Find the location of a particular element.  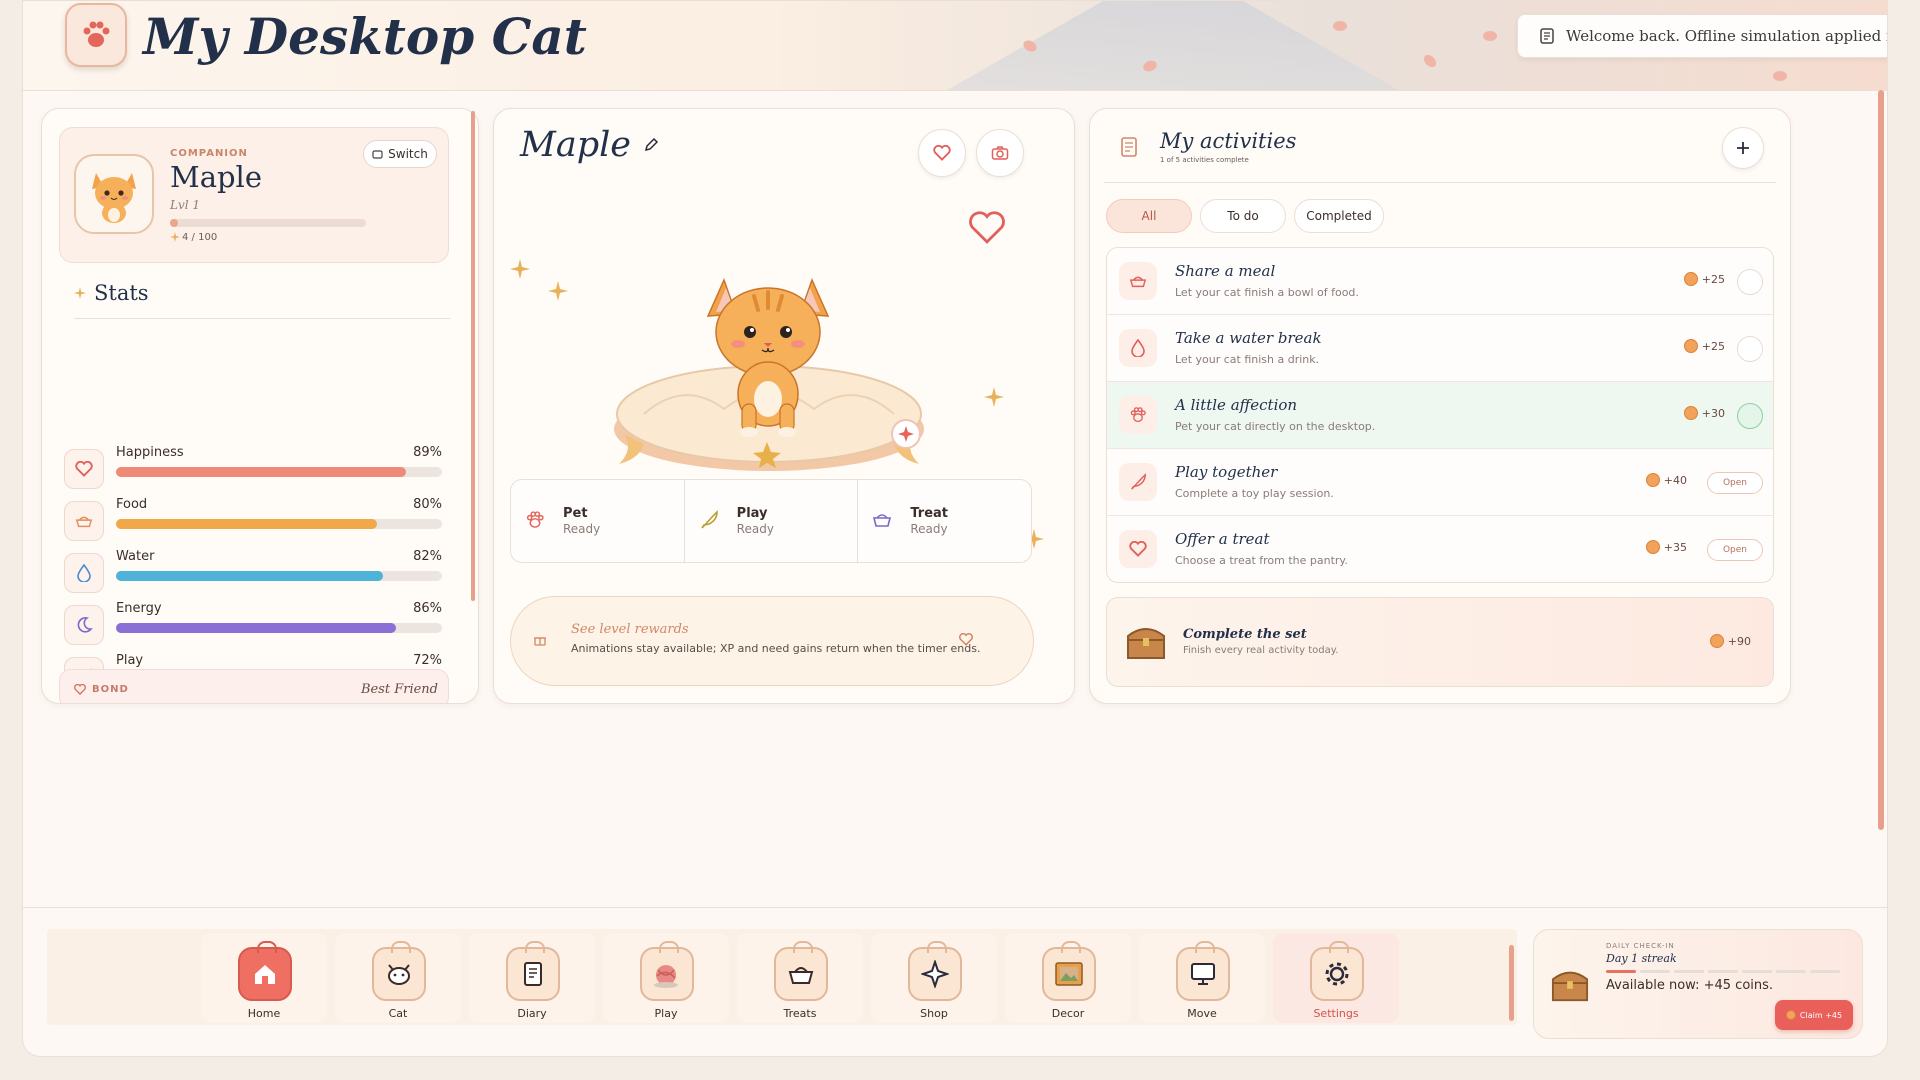

favorite-button is located at coordinates (942, 153).